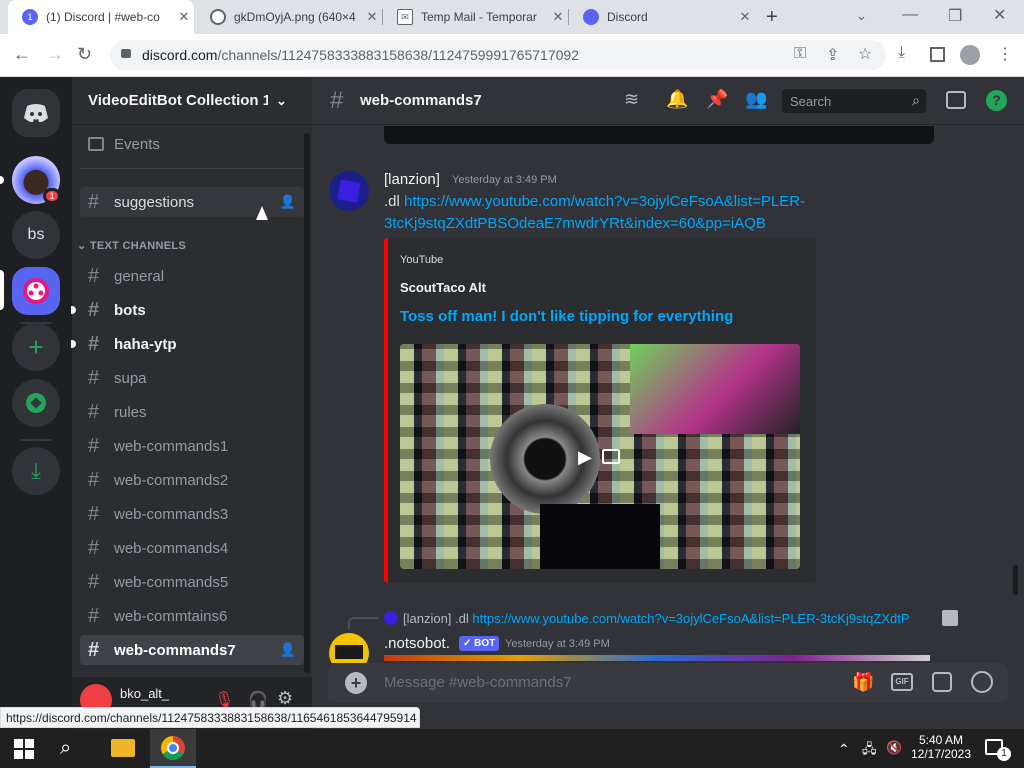 The image size is (1024, 768). What do you see at coordinates (861, 16) in the screenshot?
I see `tab-search-icon: ⌄` at bounding box center [861, 16].